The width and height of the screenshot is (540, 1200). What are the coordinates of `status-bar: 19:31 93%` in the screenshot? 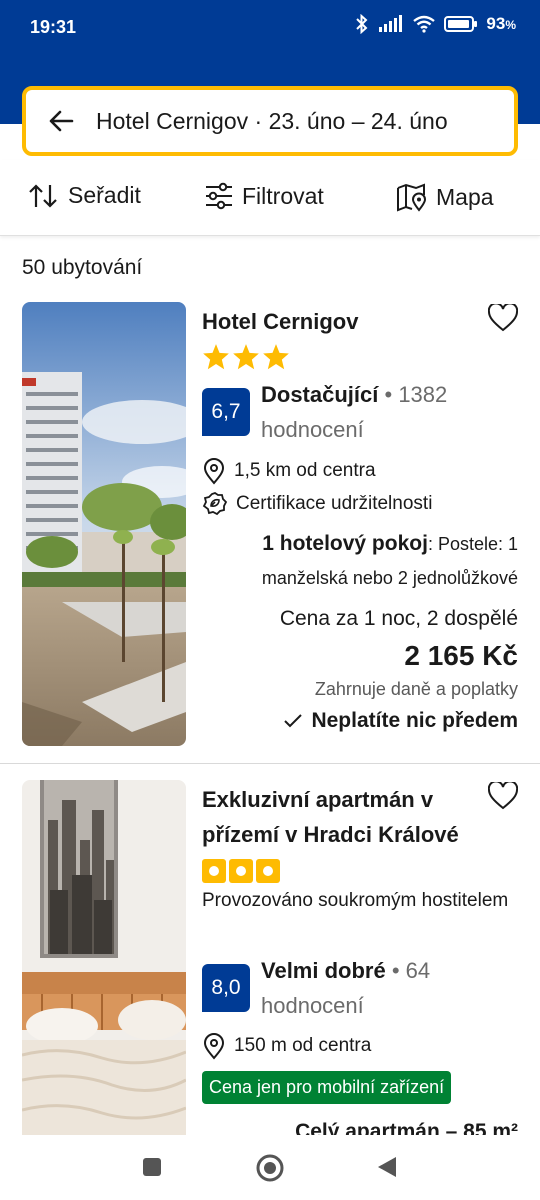 It's located at (270, 28).